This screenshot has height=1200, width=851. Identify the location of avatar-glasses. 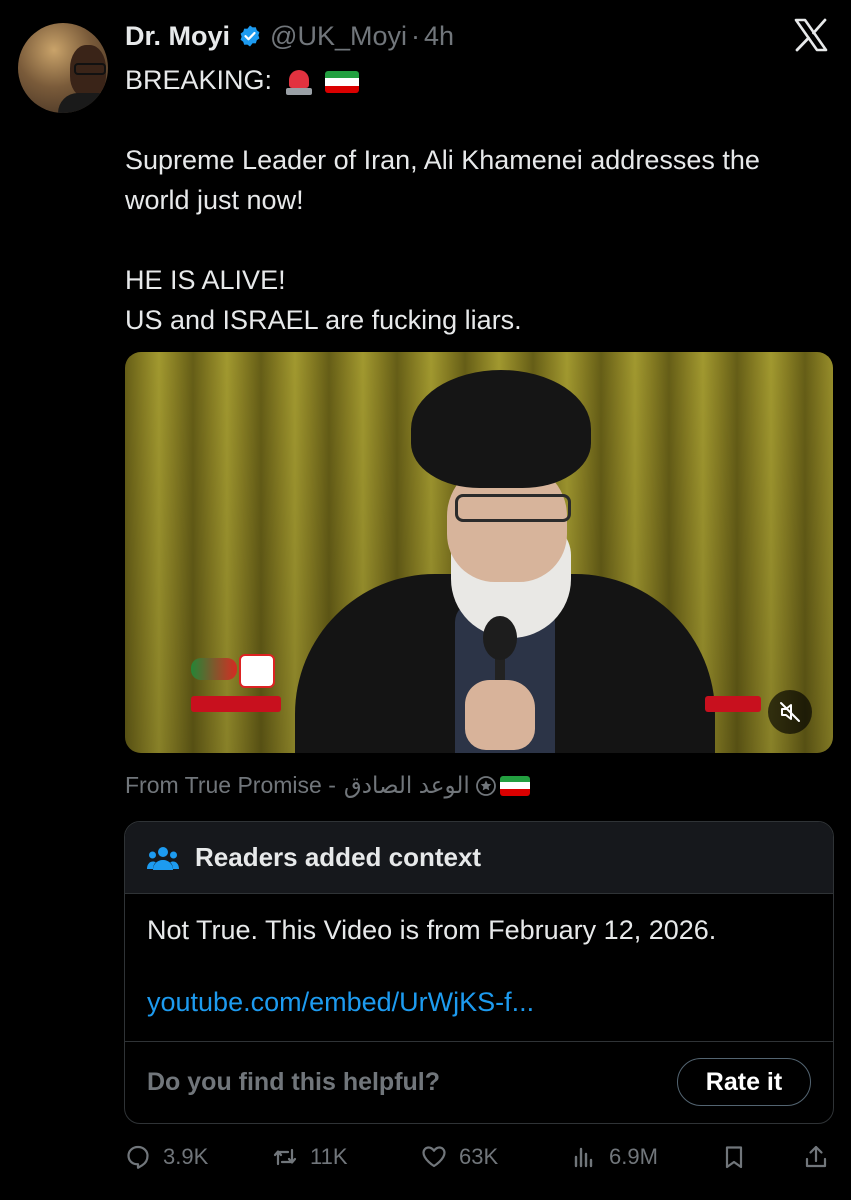
(90, 69).